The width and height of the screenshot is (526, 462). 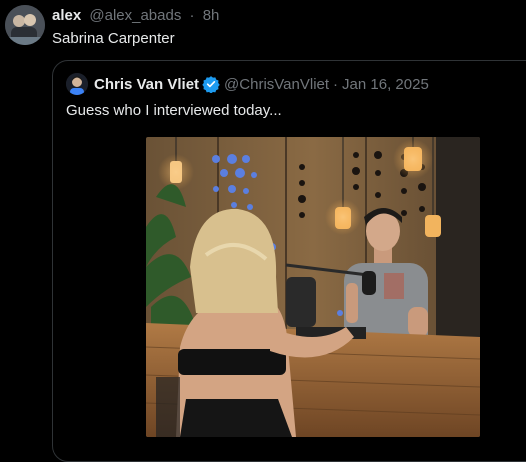 I want to click on quote-date: Jan 16, 2025, so click(x=385, y=84).